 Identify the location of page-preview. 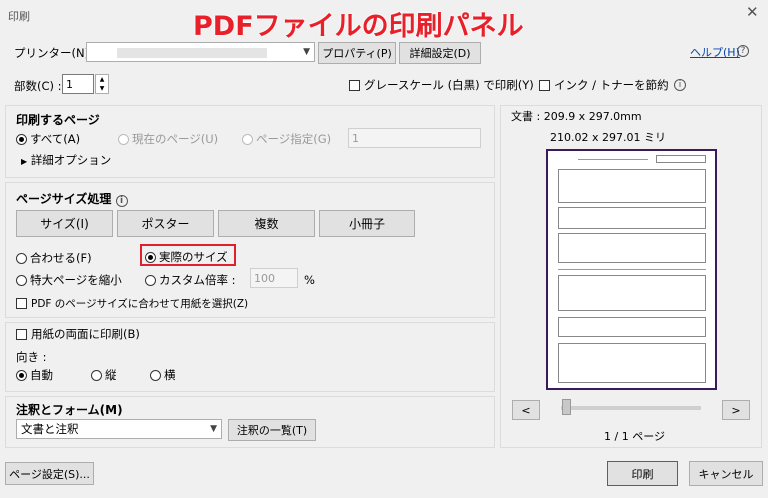
(631, 269).